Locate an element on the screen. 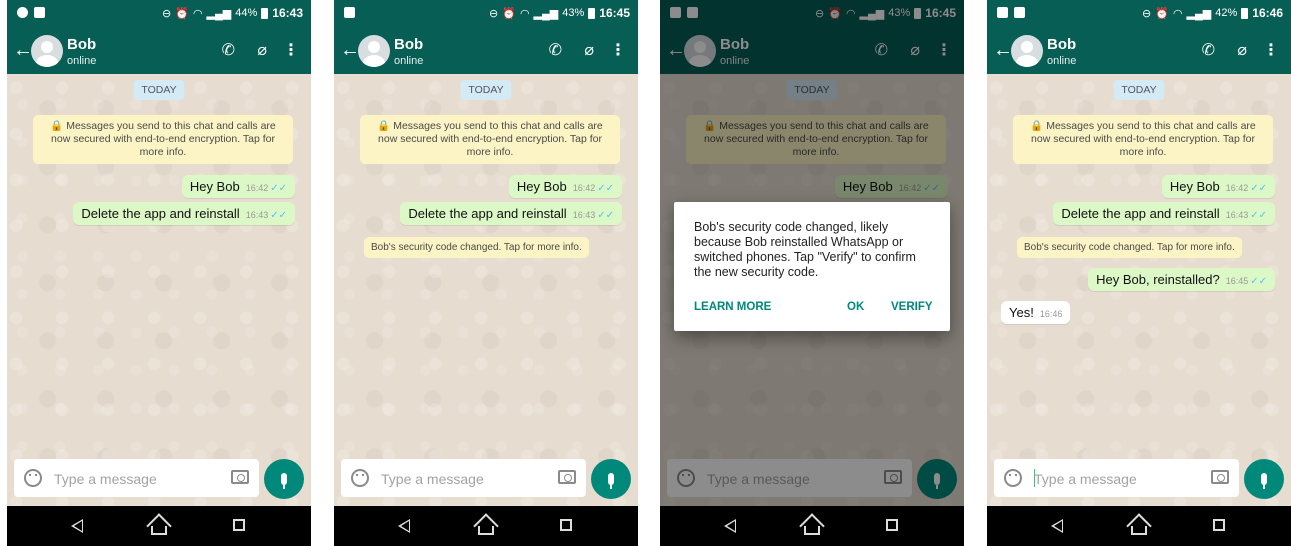 The image size is (1291, 546). status-bar: ⊖ ⏰ ◠ ▂▄▆ 42% 16:46 is located at coordinates (1139, 14).